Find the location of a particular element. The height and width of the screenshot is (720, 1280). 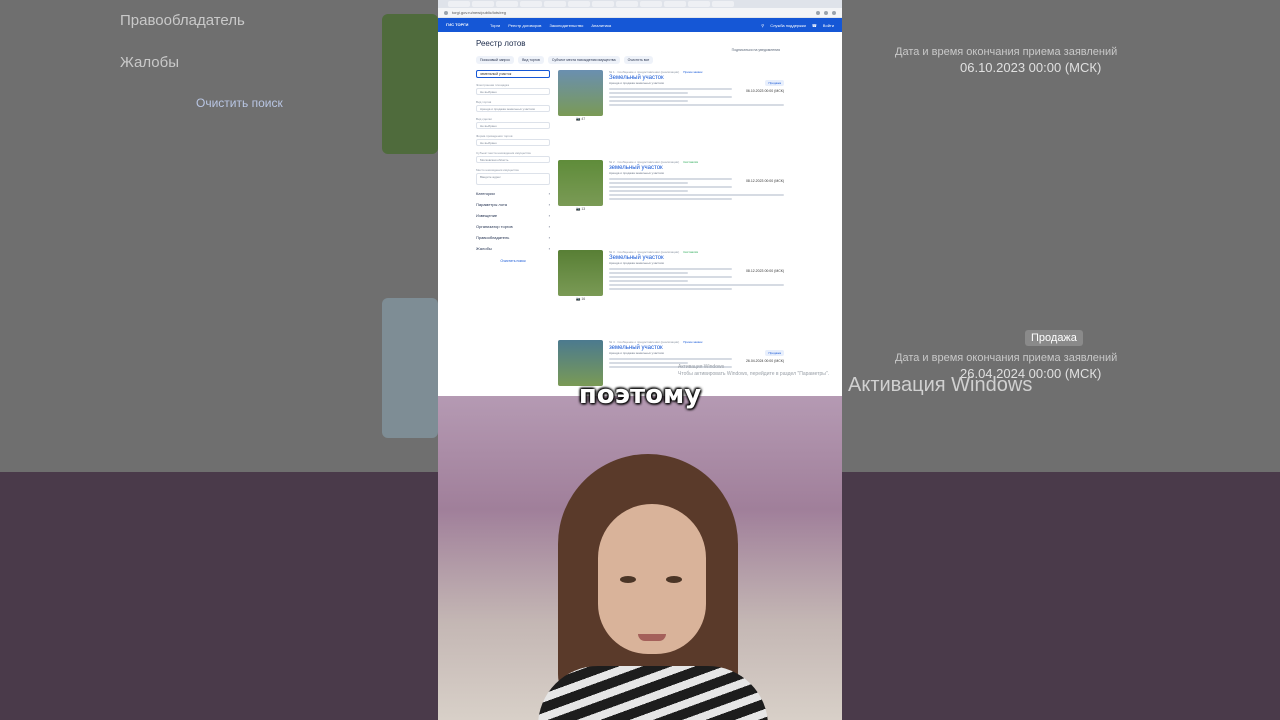

address-bar: torgi.gov.ru/new/public/lots/reg is located at coordinates (640, 13).